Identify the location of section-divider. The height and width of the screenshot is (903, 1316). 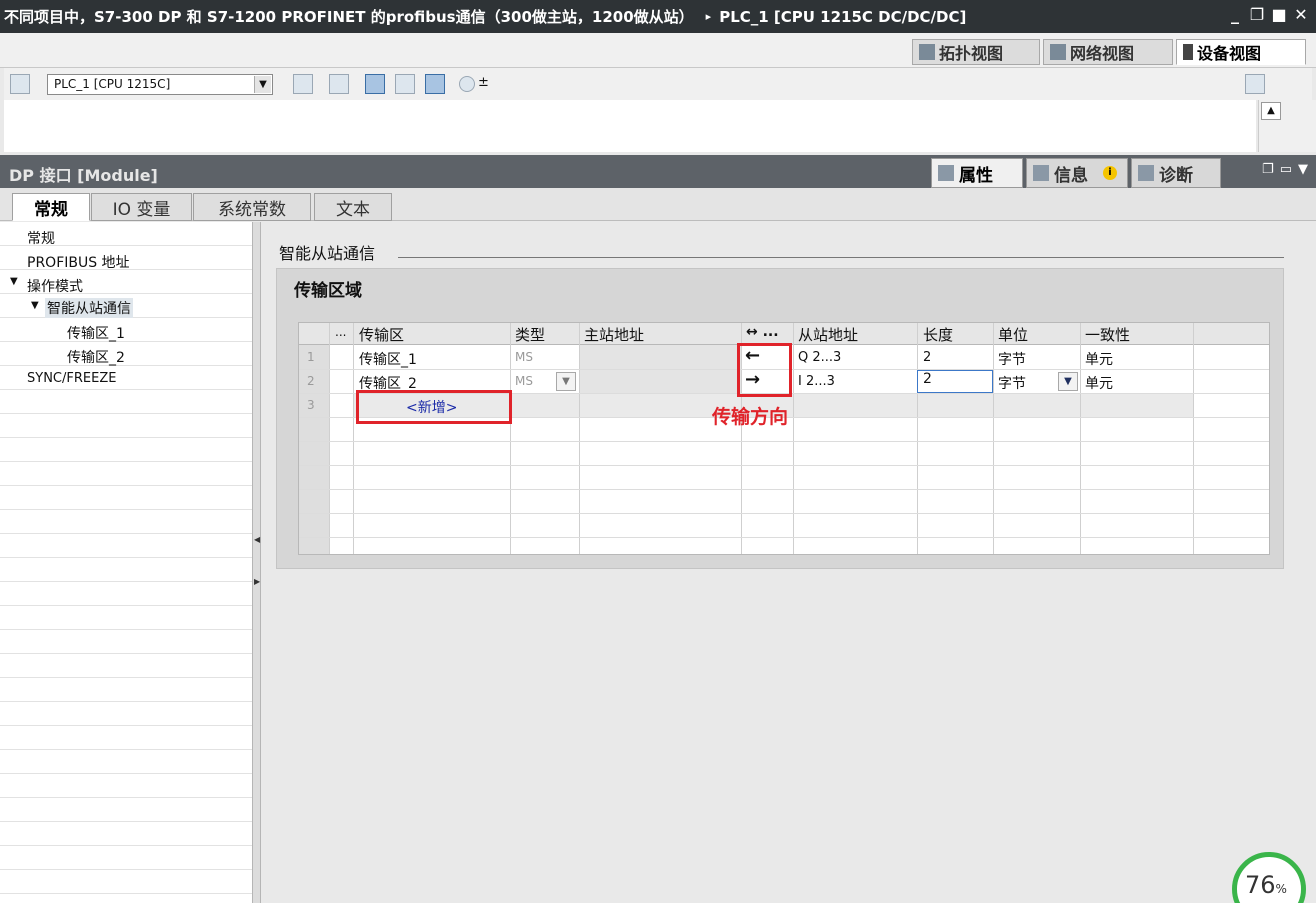
(841, 257).